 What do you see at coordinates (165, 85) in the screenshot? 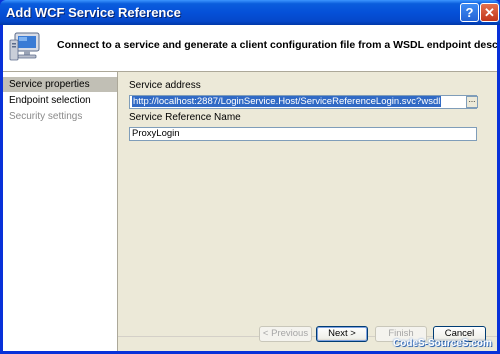
I see `service-address-label: Service address` at bounding box center [165, 85].